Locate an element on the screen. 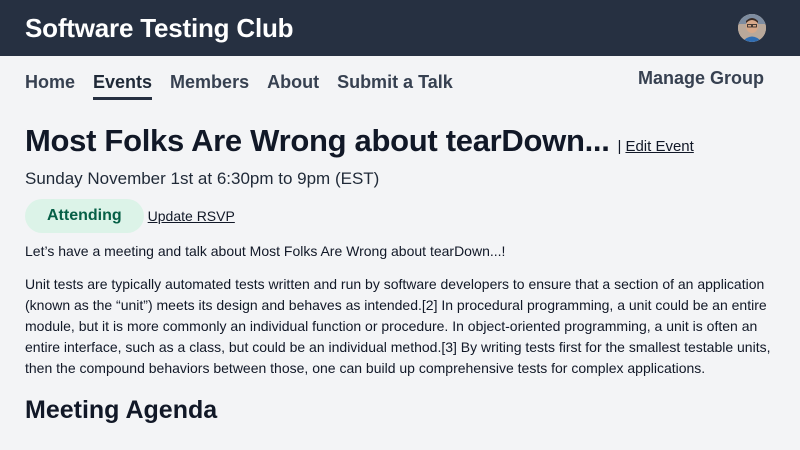 Image resolution: width=800 pixels, height=450 pixels. manage-group-link: Manage Group is located at coordinates (701, 78).